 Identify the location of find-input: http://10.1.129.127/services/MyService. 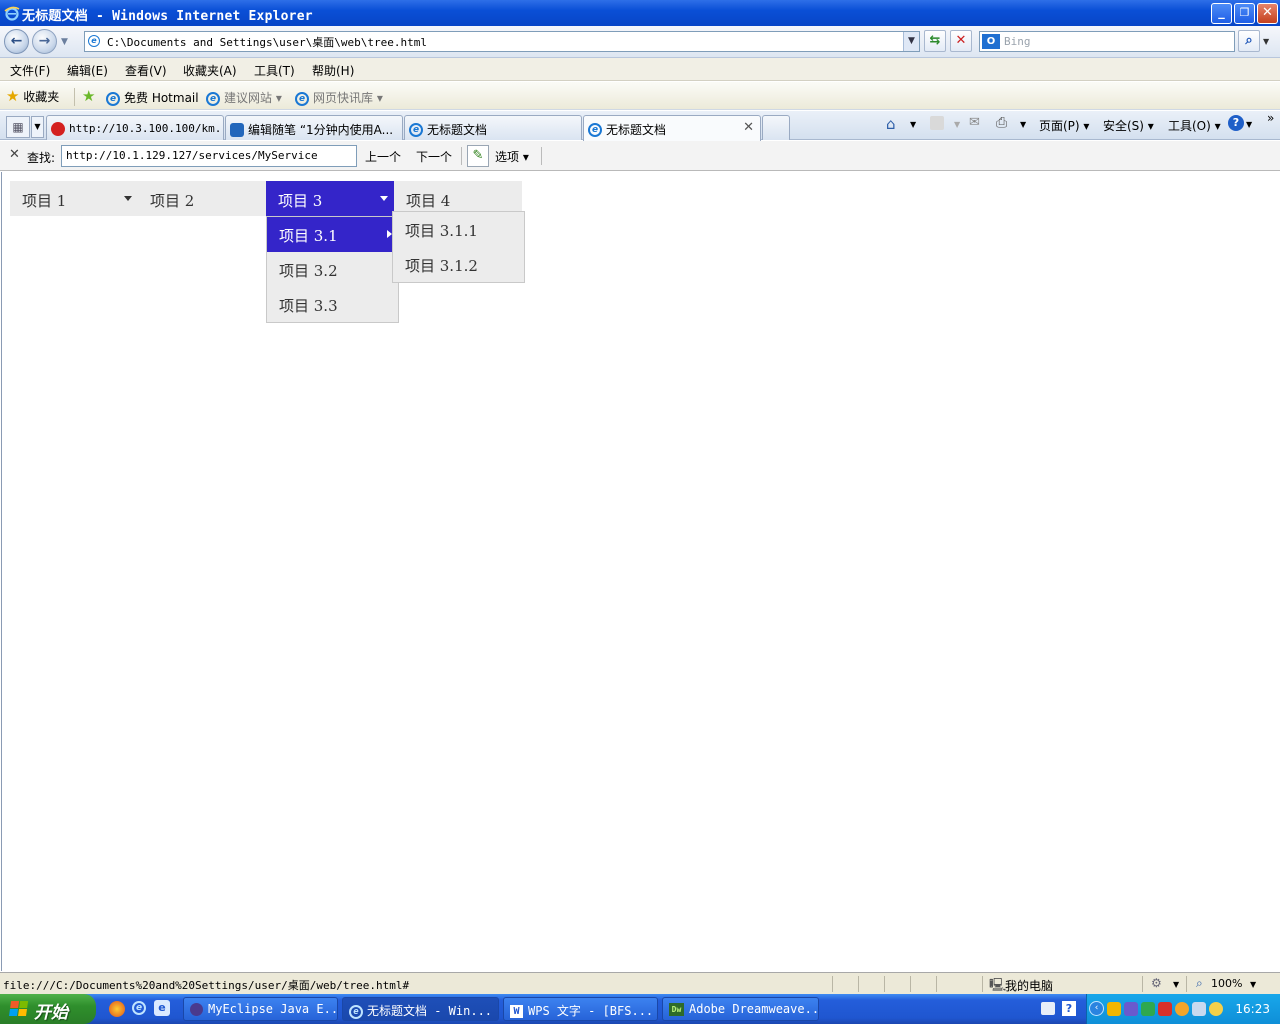
(209, 156).